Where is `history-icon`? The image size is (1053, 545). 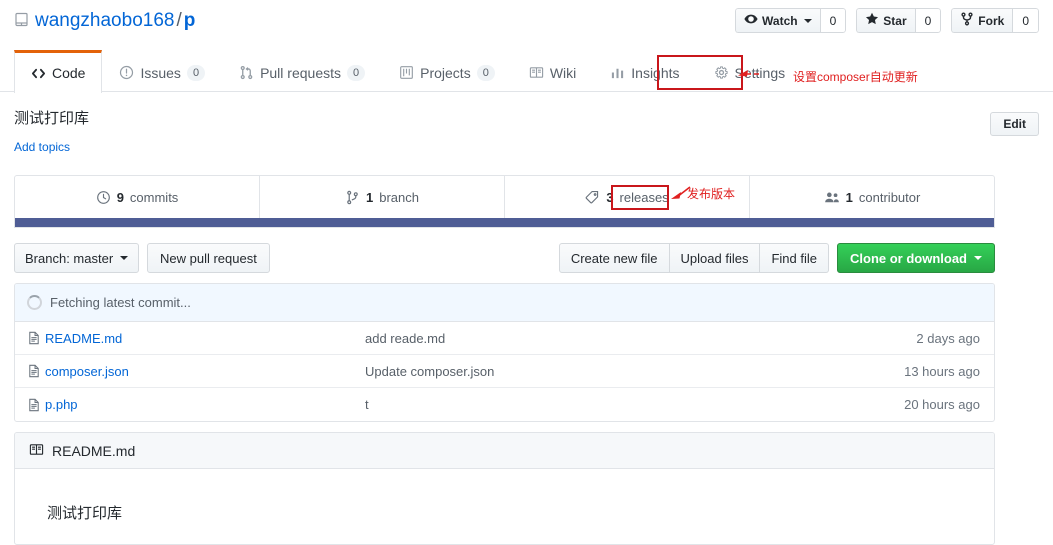
history-icon is located at coordinates (103, 197).